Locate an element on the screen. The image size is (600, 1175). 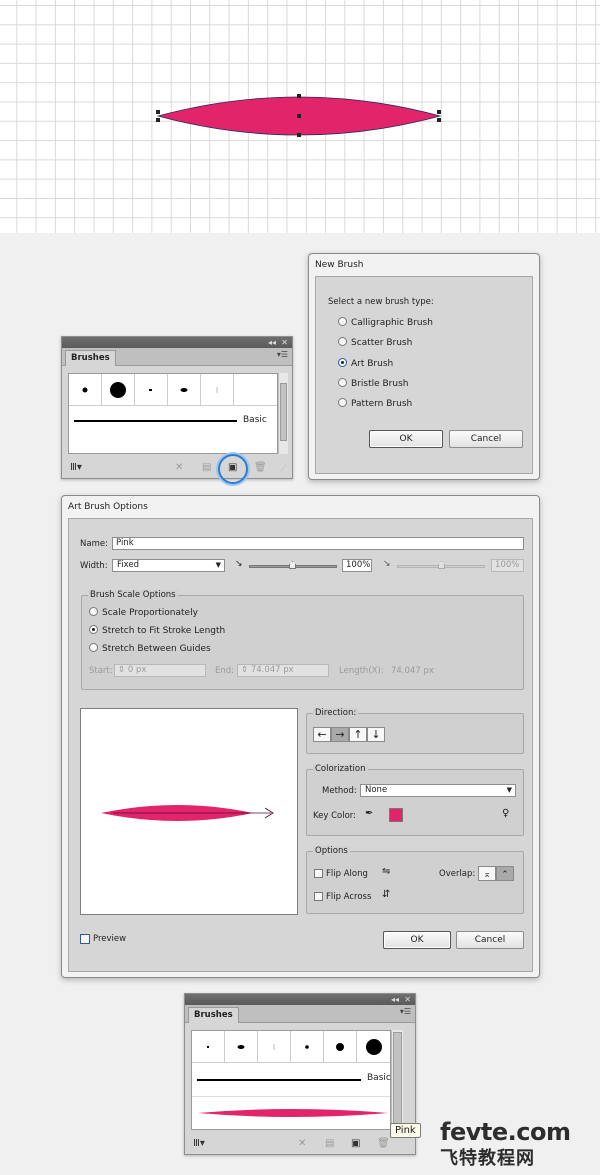
width-percent-field: 100% is located at coordinates (357, 565).